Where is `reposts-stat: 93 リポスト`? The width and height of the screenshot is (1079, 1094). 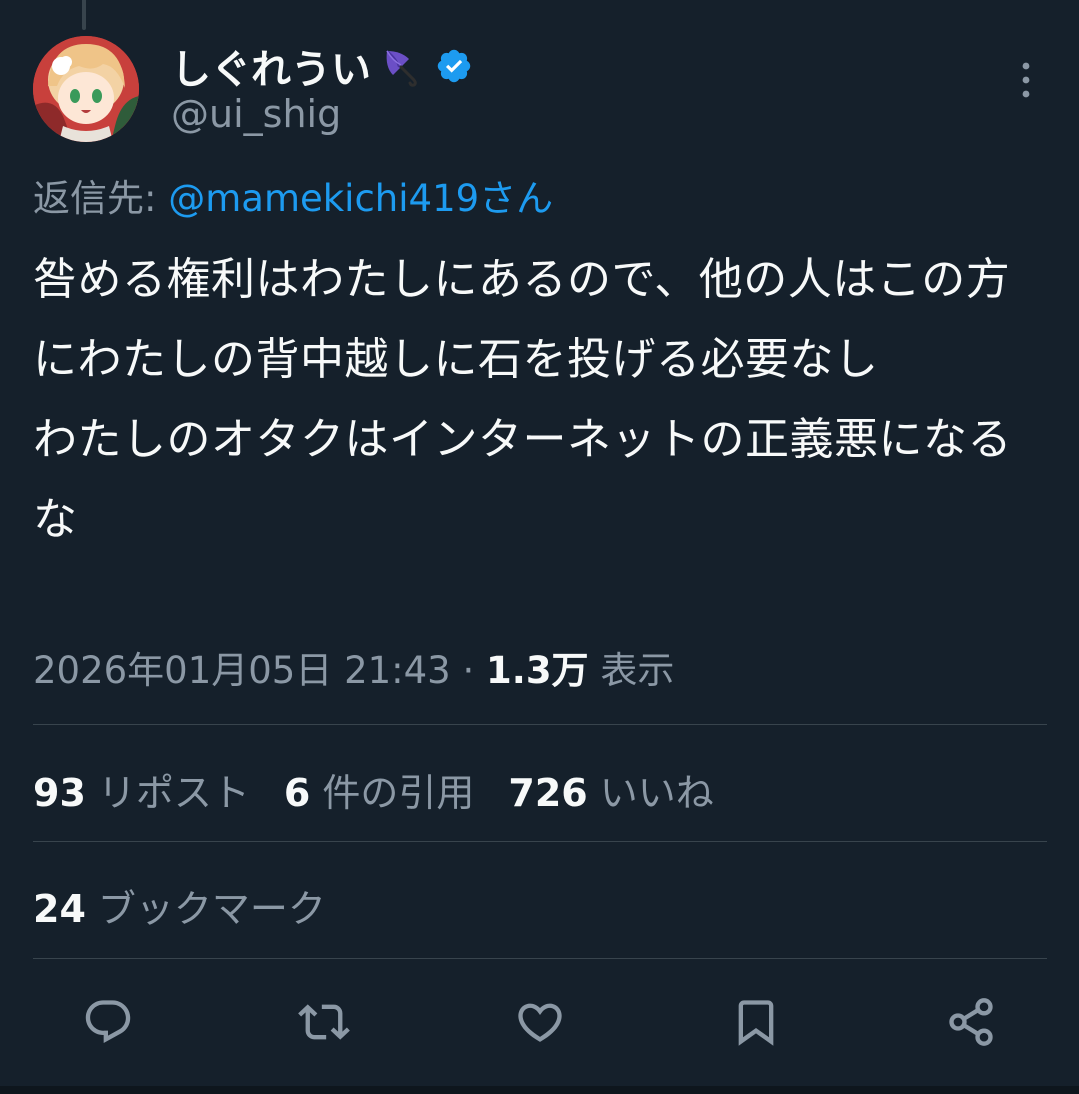 reposts-stat: 93 リポスト is located at coordinates (141, 789).